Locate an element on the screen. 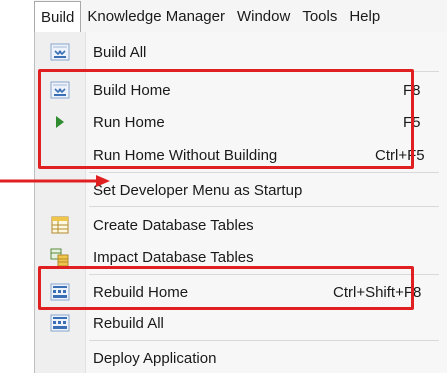  menu-knowledge-manager: Knowledge Manager is located at coordinates (156, 16).